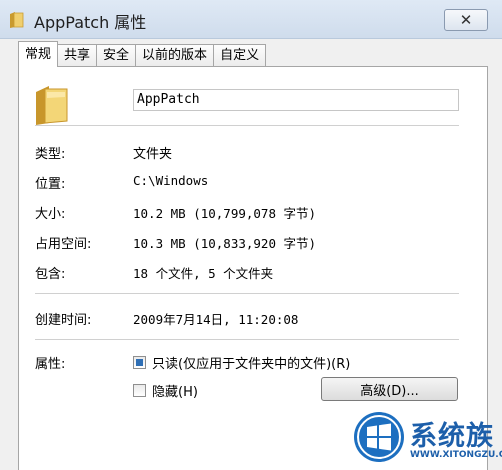  Describe the element at coordinates (77, 55) in the screenshot. I see `tab-sharing: 共享` at that location.